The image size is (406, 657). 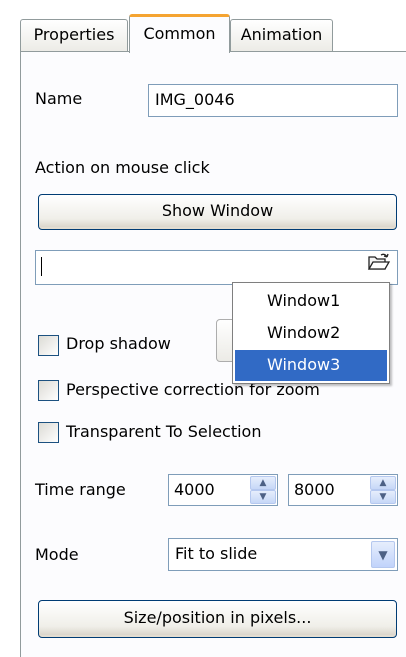 I want to click on name-label: Name, so click(x=59, y=98).